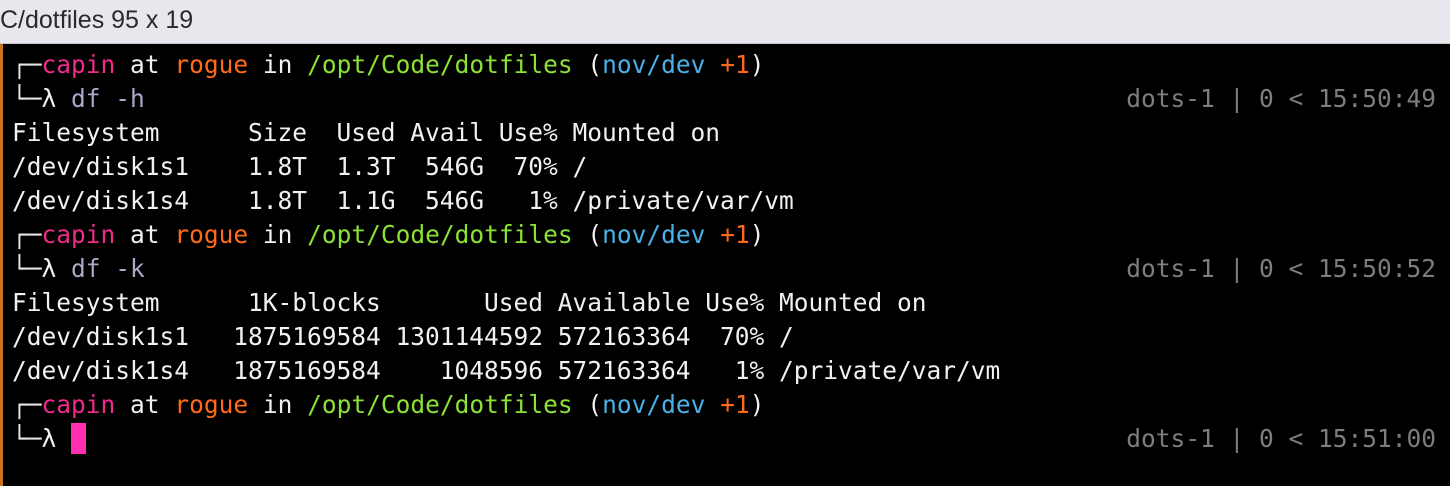 The image size is (1450, 486). What do you see at coordinates (725, 22) in the screenshot?
I see `window-titlebar: C/dotfiles 95 x 19` at bounding box center [725, 22].